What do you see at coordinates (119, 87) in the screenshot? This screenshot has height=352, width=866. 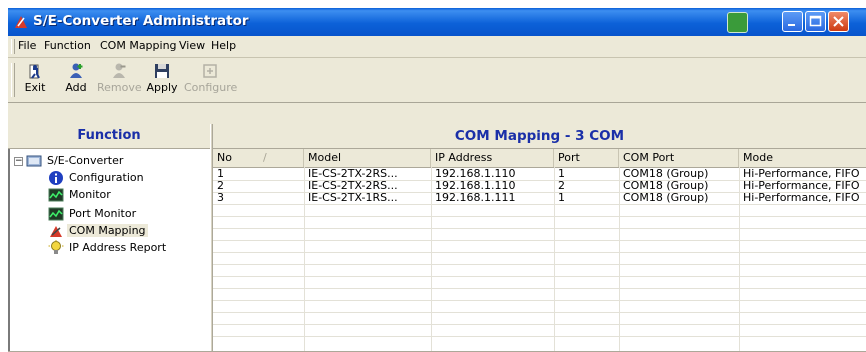 I see `remove-label: Remove` at bounding box center [119, 87].